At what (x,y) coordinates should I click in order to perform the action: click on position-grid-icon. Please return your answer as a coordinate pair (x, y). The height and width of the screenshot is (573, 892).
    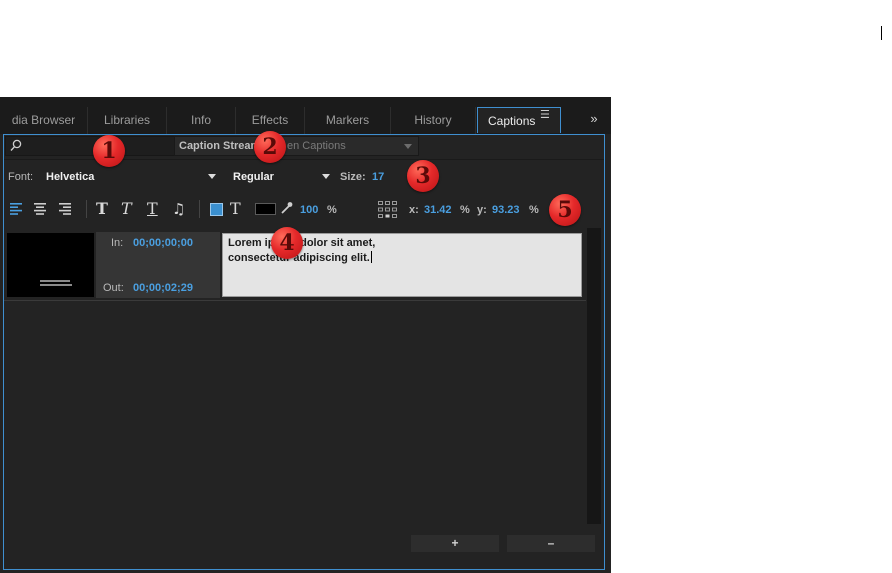
    Looking at the image, I should click on (388, 210).